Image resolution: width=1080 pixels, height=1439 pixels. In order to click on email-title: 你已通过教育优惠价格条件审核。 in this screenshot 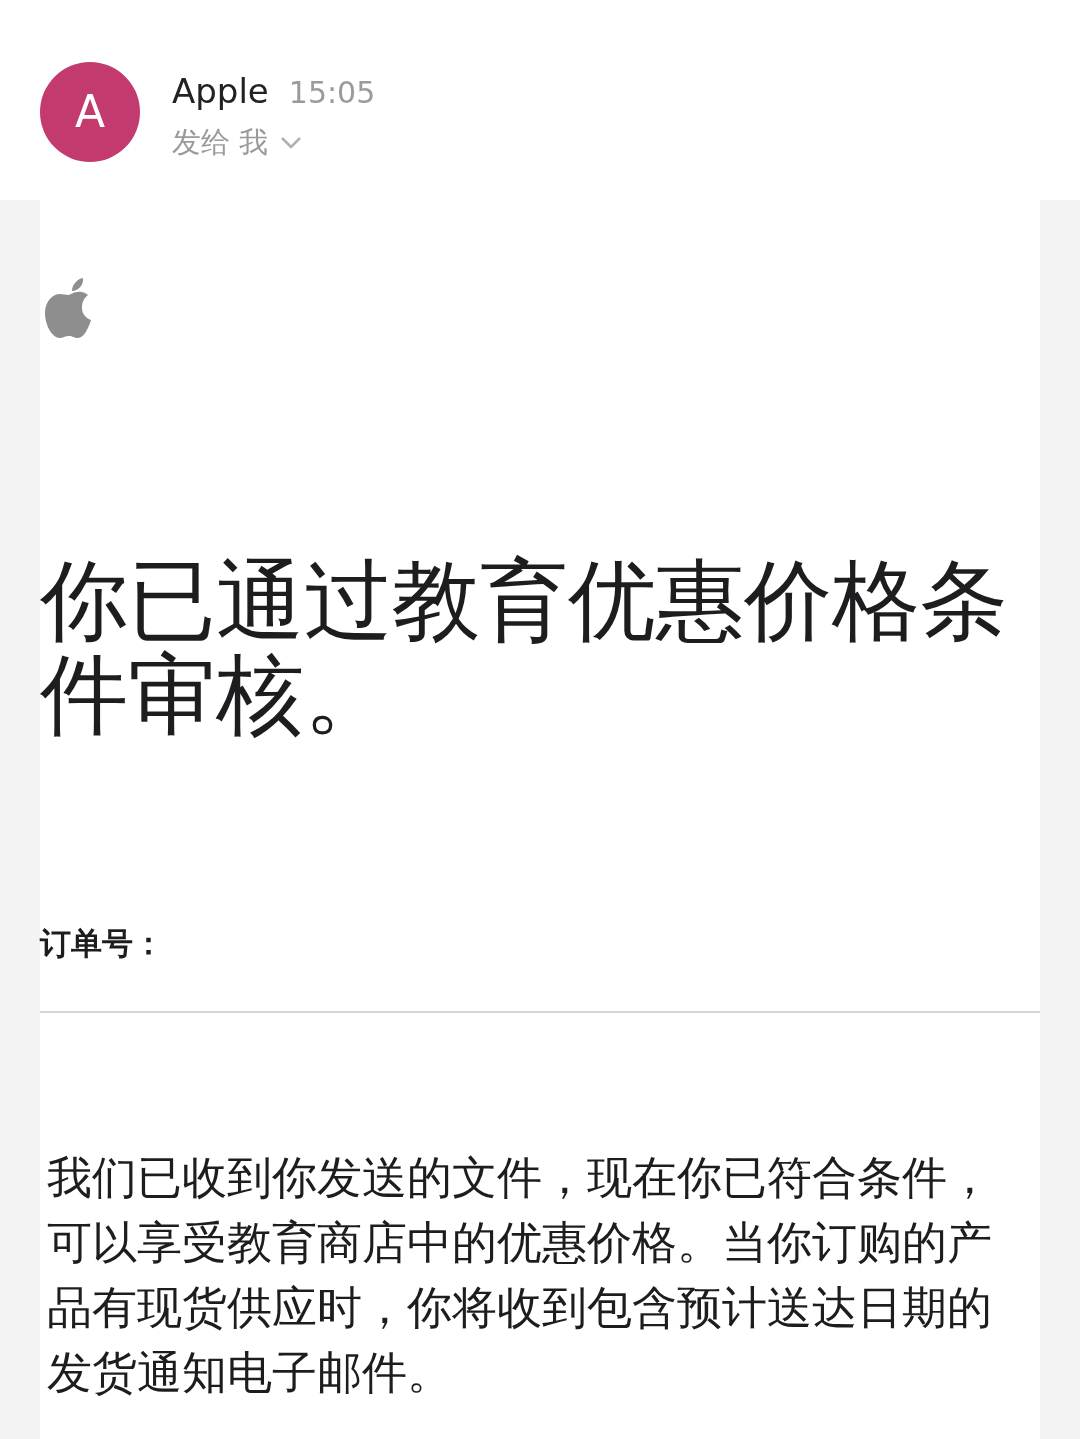, I will do `click(524, 648)`.